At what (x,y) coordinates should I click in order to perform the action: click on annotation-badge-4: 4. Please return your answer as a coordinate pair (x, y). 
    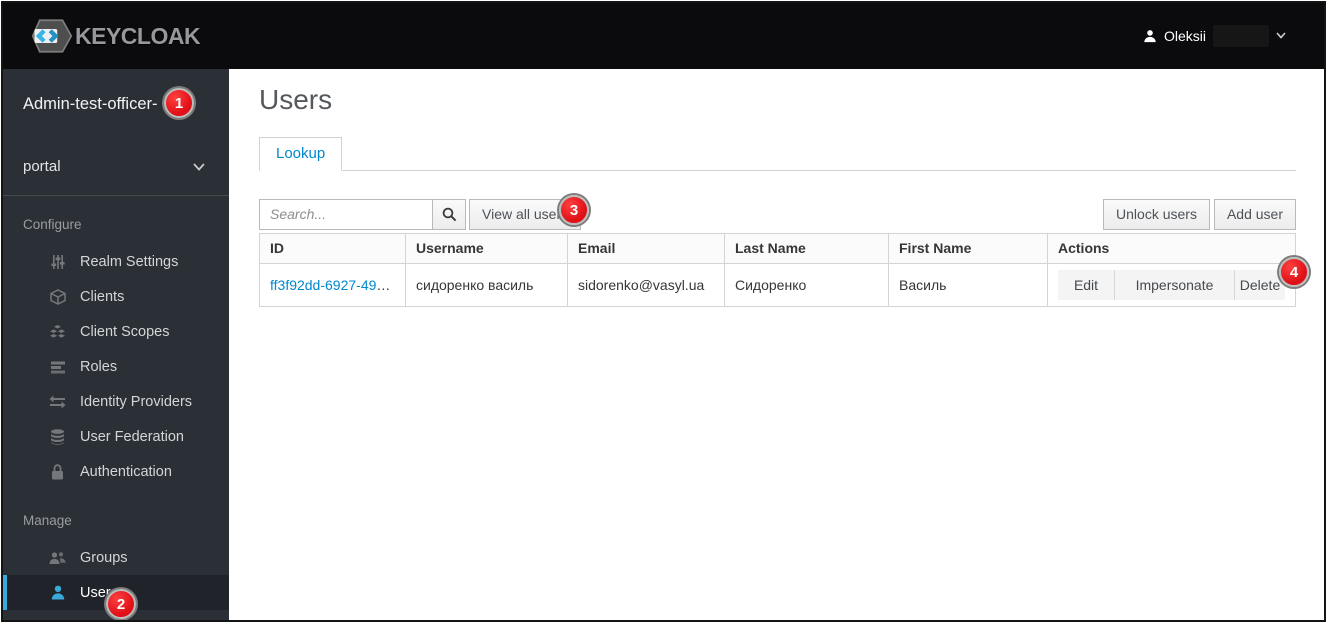
    Looking at the image, I should click on (1294, 272).